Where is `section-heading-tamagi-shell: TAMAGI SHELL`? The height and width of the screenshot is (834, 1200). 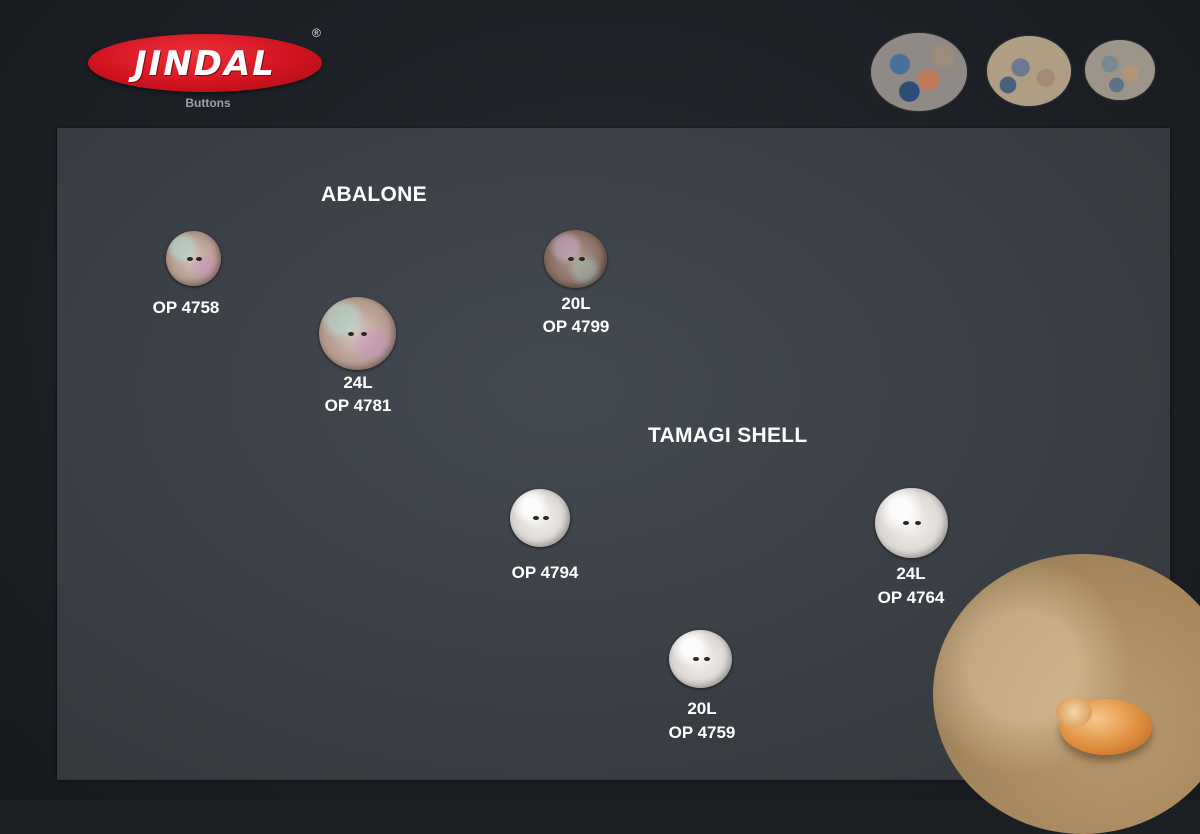 section-heading-tamagi-shell: TAMAGI SHELL is located at coordinates (728, 435).